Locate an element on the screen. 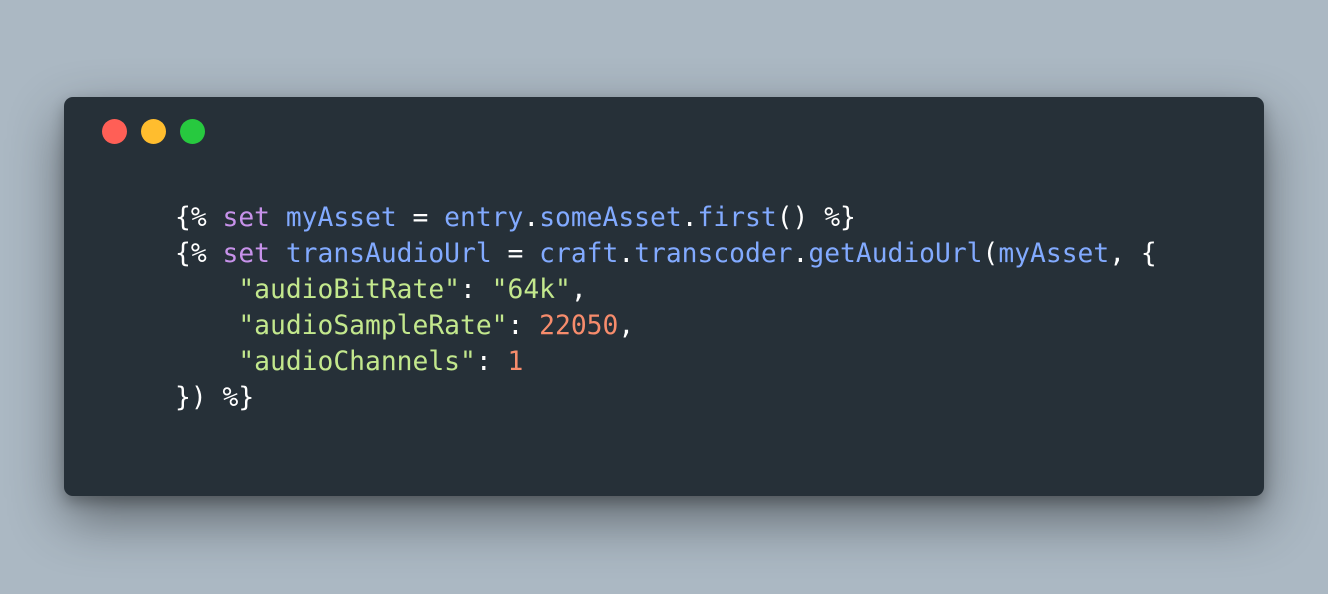 The width and height of the screenshot is (1328, 594). code-line: "audioBitRate": "64k", is located at coordinates (666, 290).